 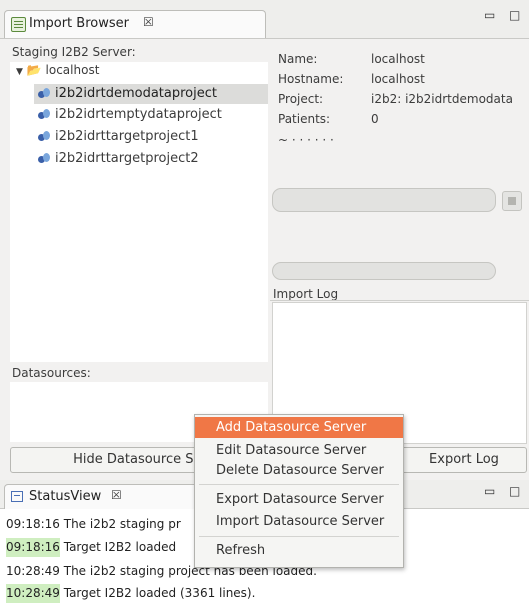 What do you see at coordinates (299, 521) in the screenshot?
I see `menu-item-import-datasource: Import Datasource Server` at bounding box center [299, 521].